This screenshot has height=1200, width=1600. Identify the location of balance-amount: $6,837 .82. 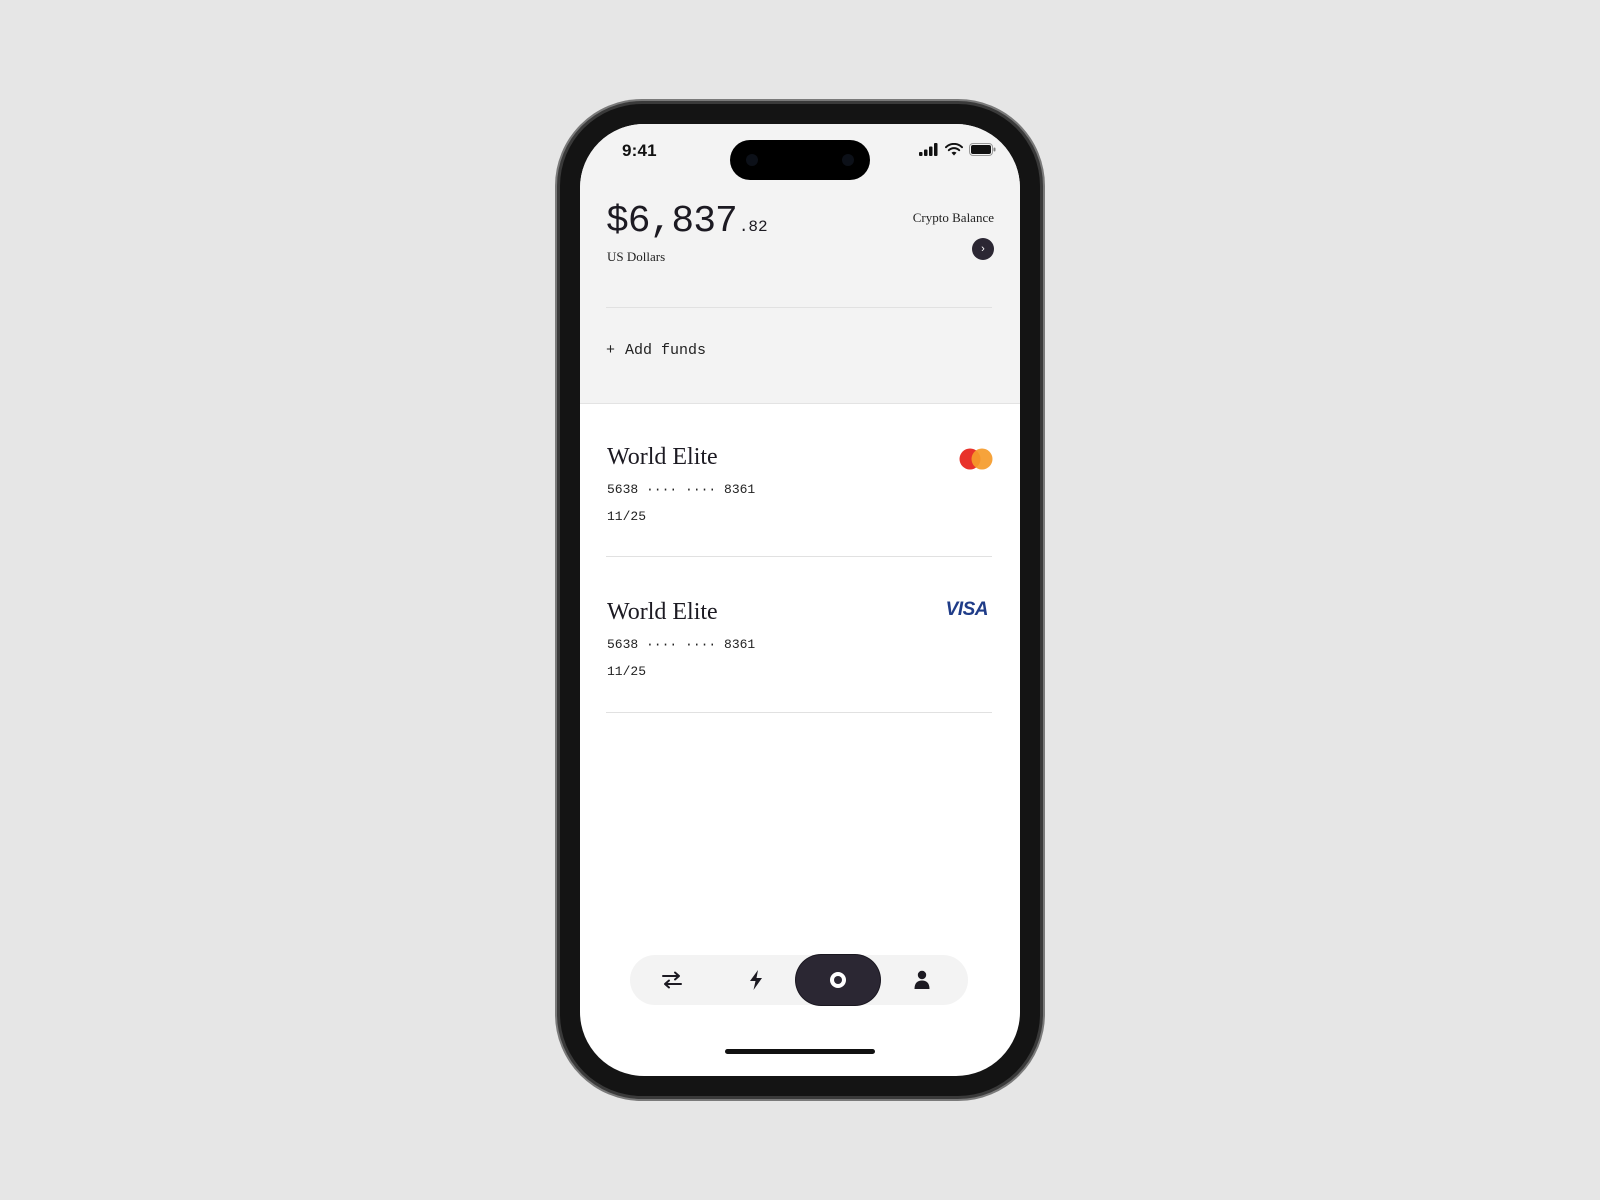
(687, 221).